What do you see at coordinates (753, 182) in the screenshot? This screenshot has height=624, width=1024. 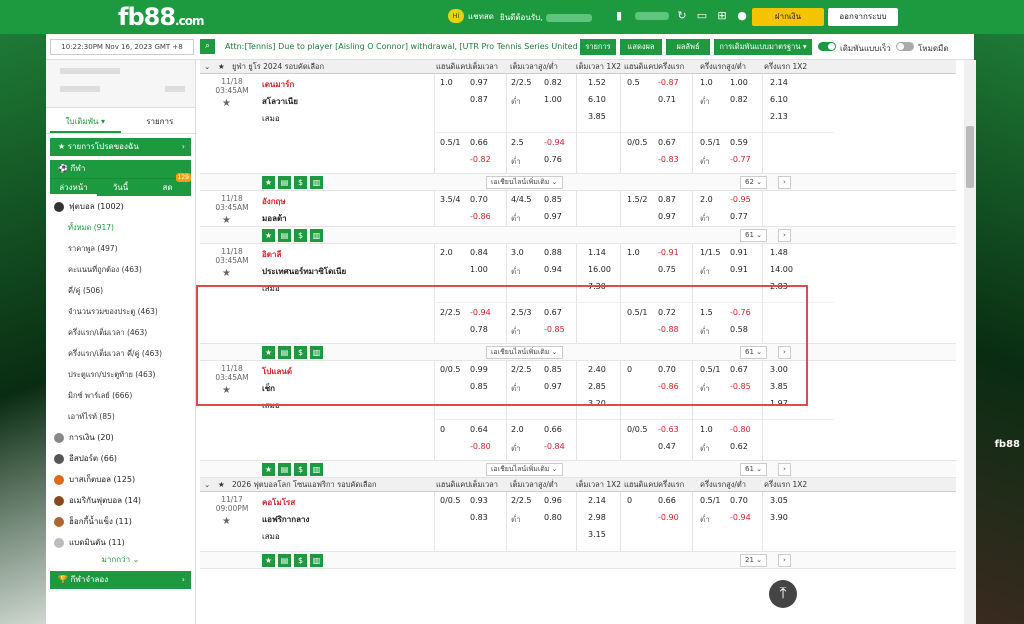 I see `more-markets-count: 62 ⌄` at bounding box center [753, 182].